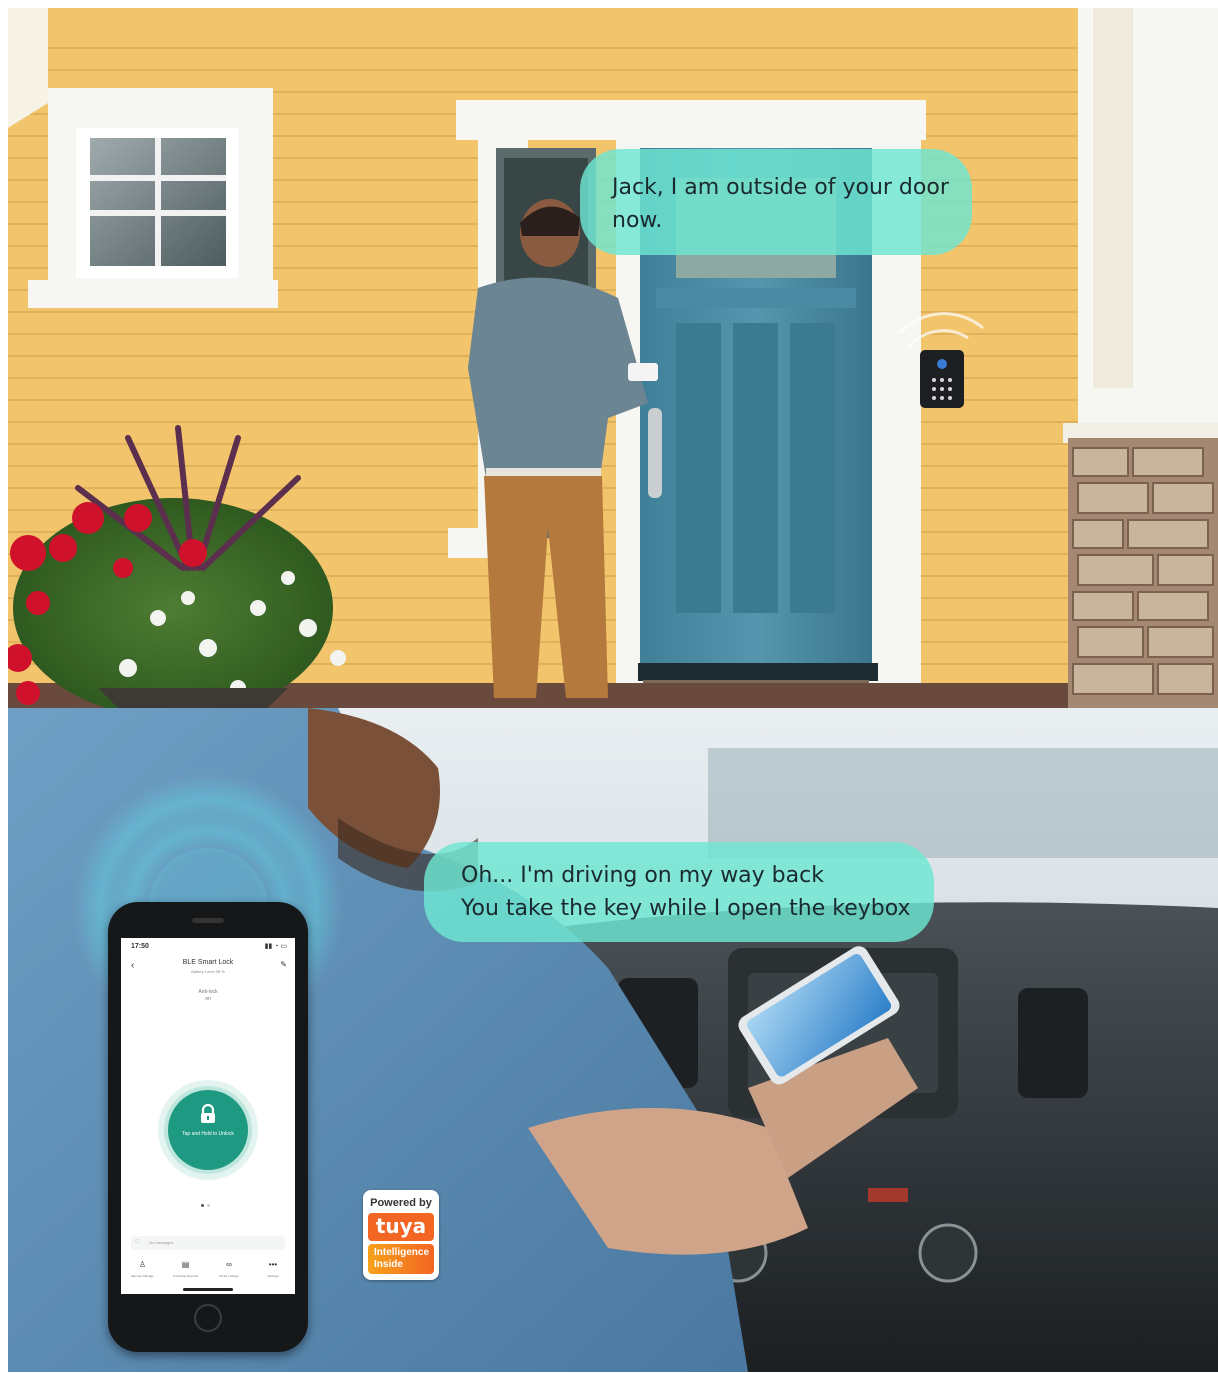  I want to click on tuya-brand: tuya, so click(401, 1226).